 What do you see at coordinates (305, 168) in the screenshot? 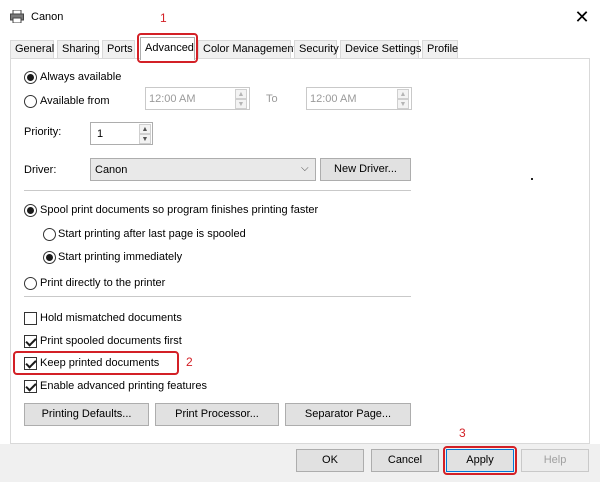
I see `chevron-down-icon: ⌵` at bounding box center [305, 168].